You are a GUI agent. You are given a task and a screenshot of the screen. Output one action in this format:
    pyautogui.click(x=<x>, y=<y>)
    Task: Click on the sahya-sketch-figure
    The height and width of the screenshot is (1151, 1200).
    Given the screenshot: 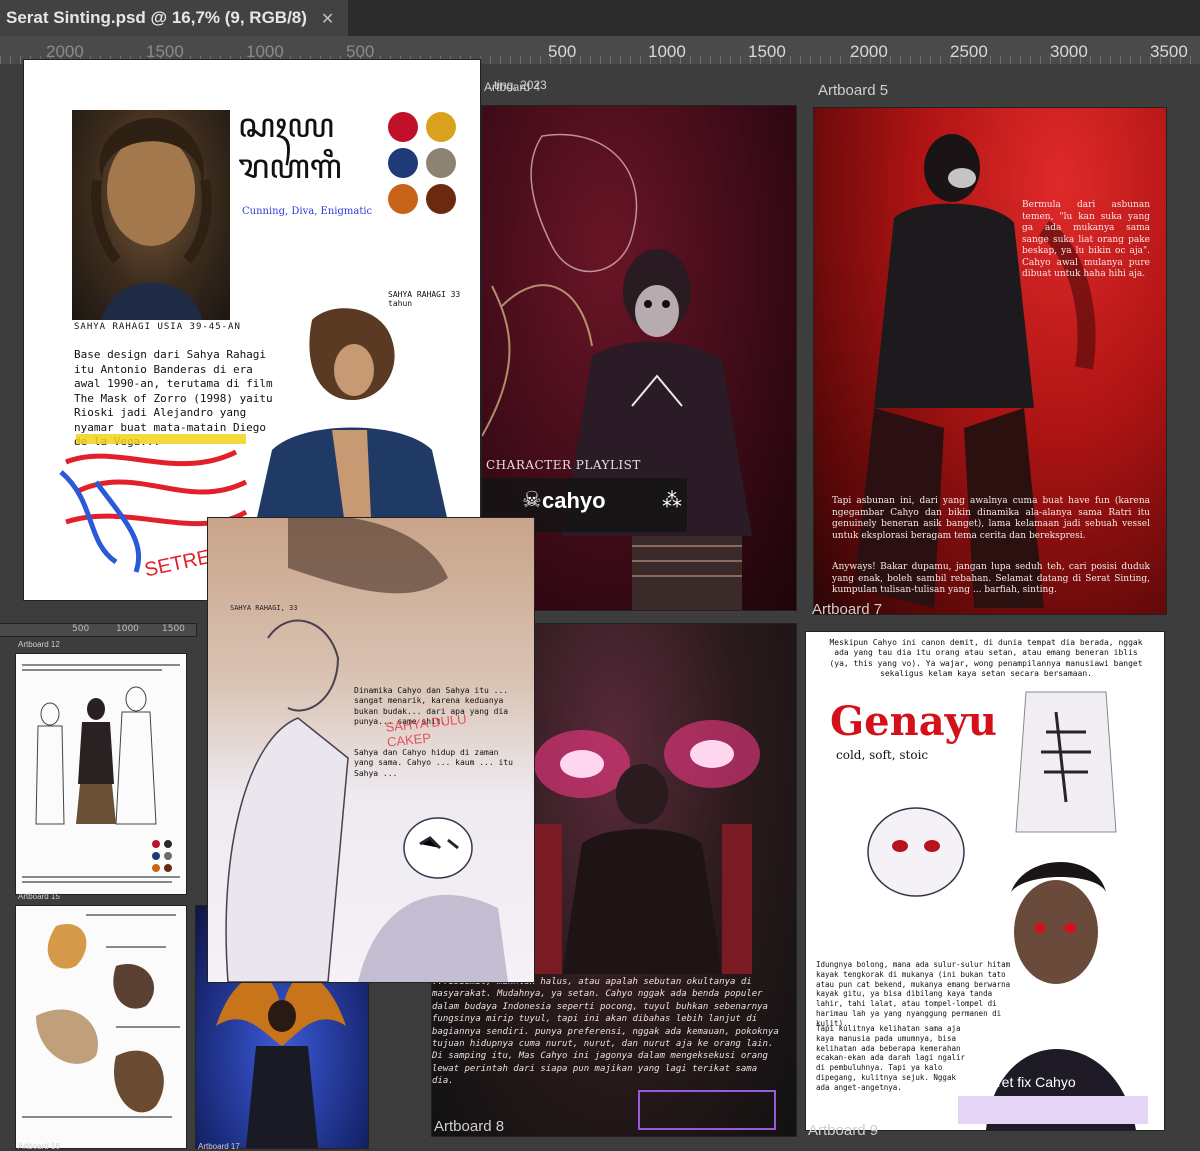 What is the action you would take?
    pyautogui.click(x=352, y=424)
    